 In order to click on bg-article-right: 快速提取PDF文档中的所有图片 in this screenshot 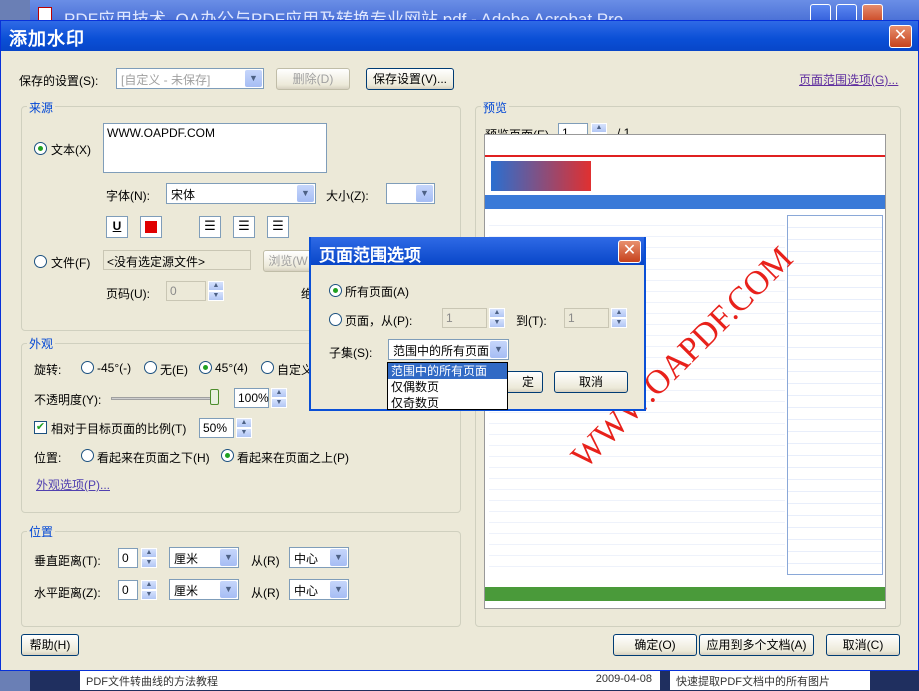, I will do `click(770, 680)`.